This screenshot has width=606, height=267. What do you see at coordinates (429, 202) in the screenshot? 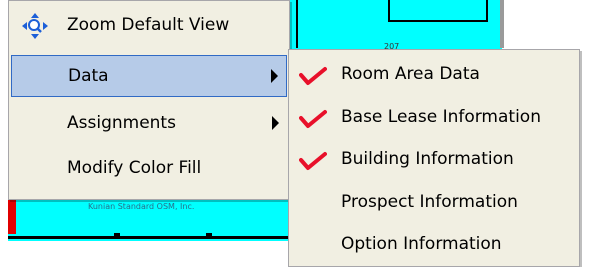
I see `submenu-item-label: Prospect Information` at bounding box center [429, 202].